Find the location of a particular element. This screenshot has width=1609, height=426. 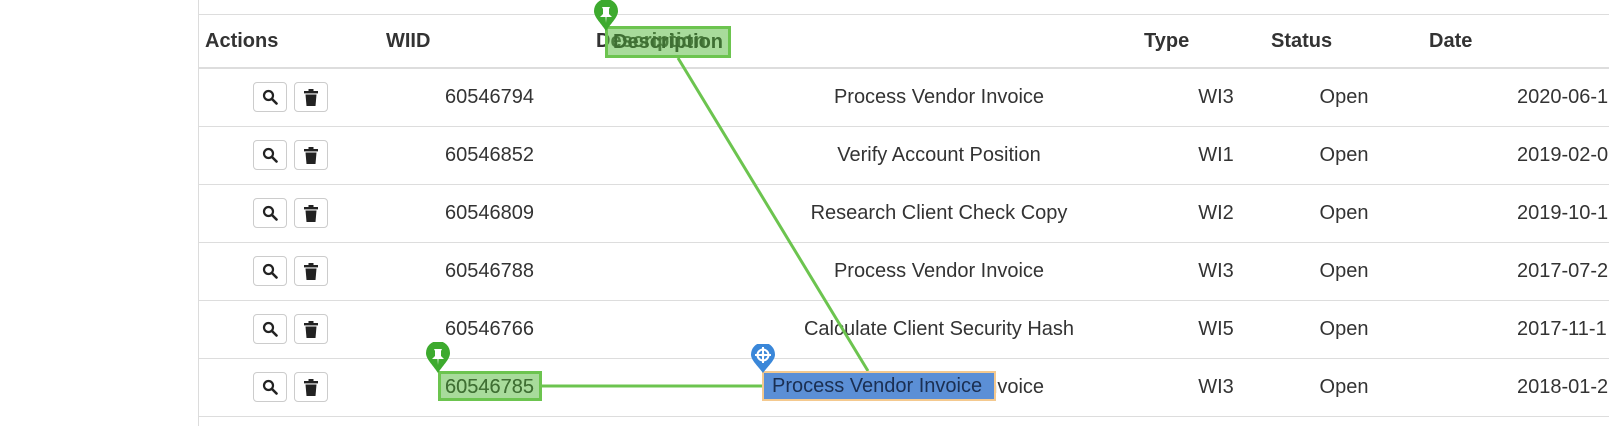

connector-line-header-to-target is located at coordinates (773, 214).